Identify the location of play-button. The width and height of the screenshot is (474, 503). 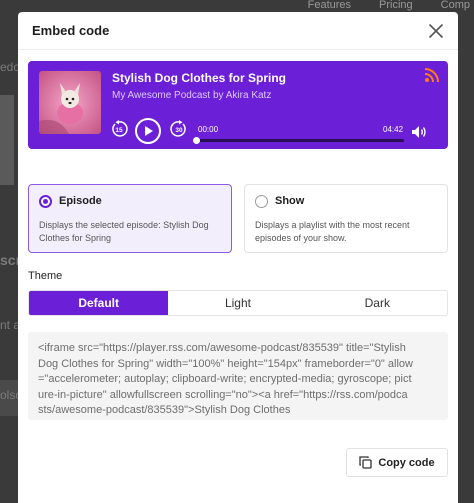
(148, 131).